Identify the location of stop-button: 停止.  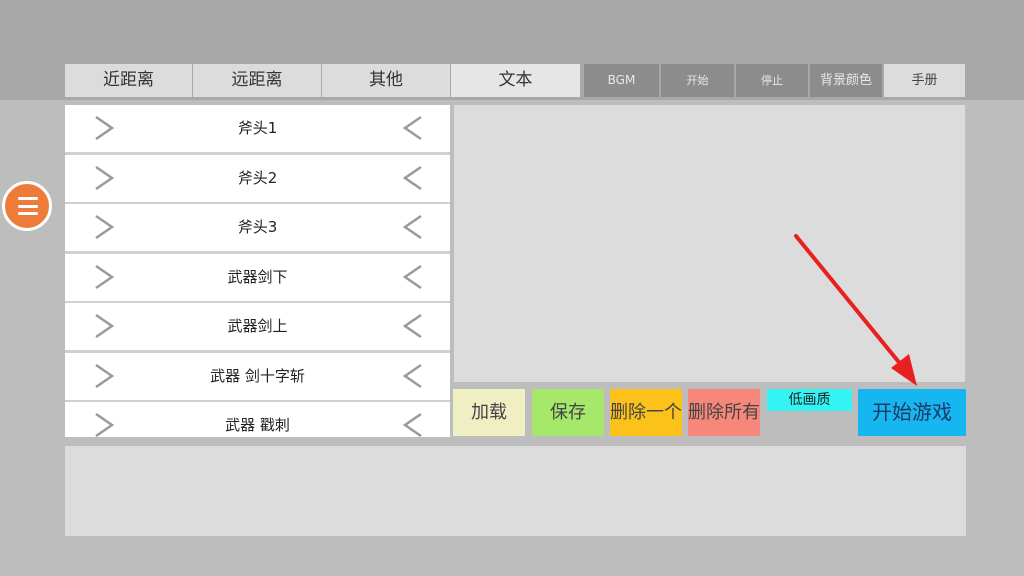
(772, 80).